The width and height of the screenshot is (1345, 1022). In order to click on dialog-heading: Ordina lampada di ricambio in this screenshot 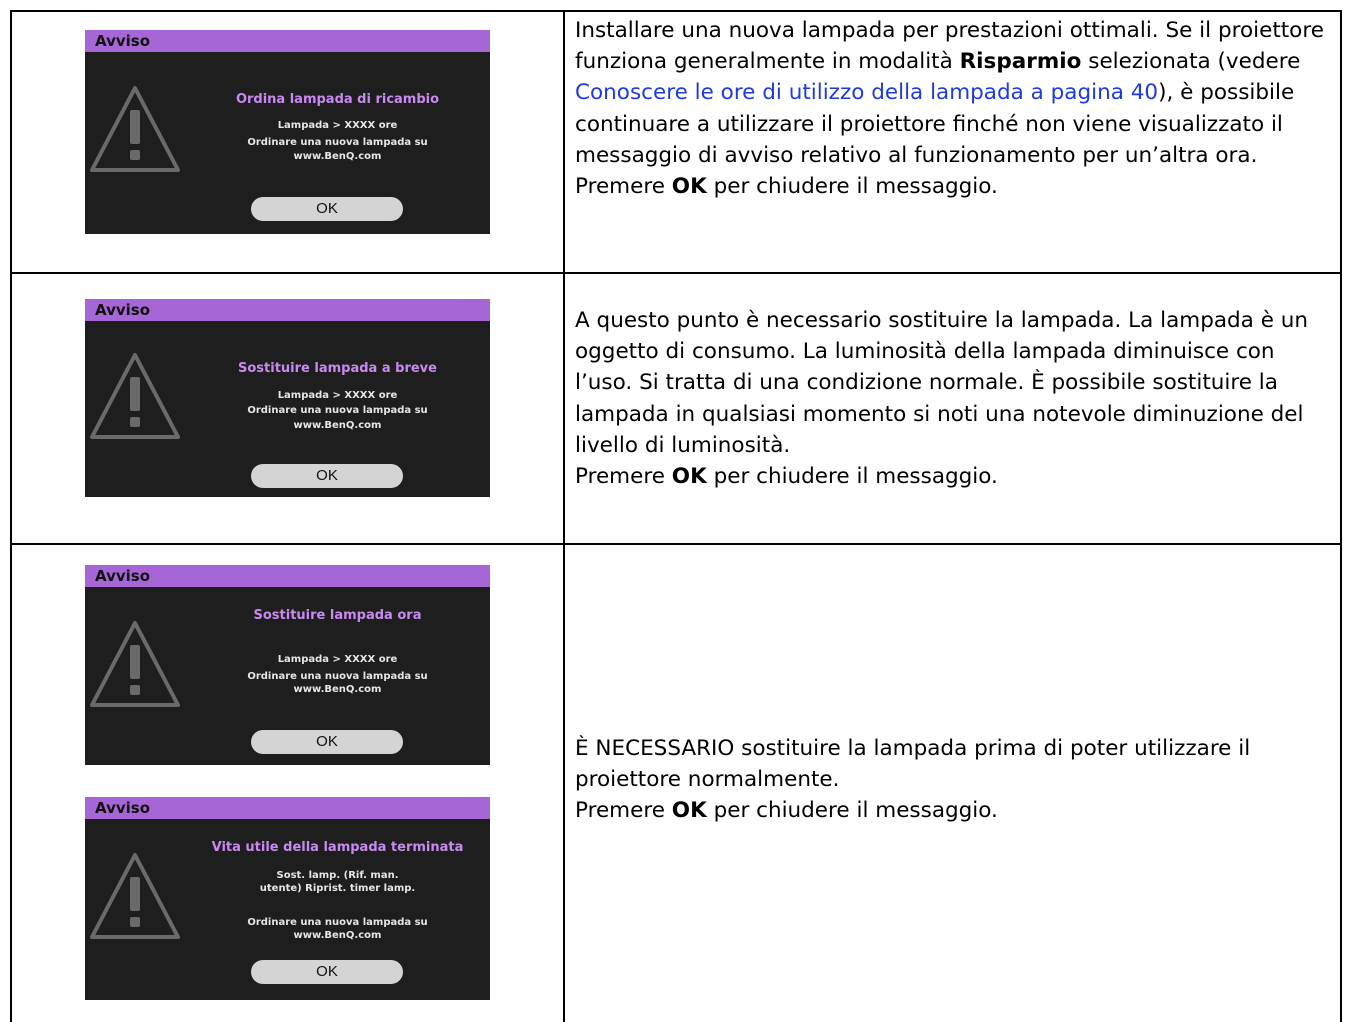, I will do `click(337, 99)`.